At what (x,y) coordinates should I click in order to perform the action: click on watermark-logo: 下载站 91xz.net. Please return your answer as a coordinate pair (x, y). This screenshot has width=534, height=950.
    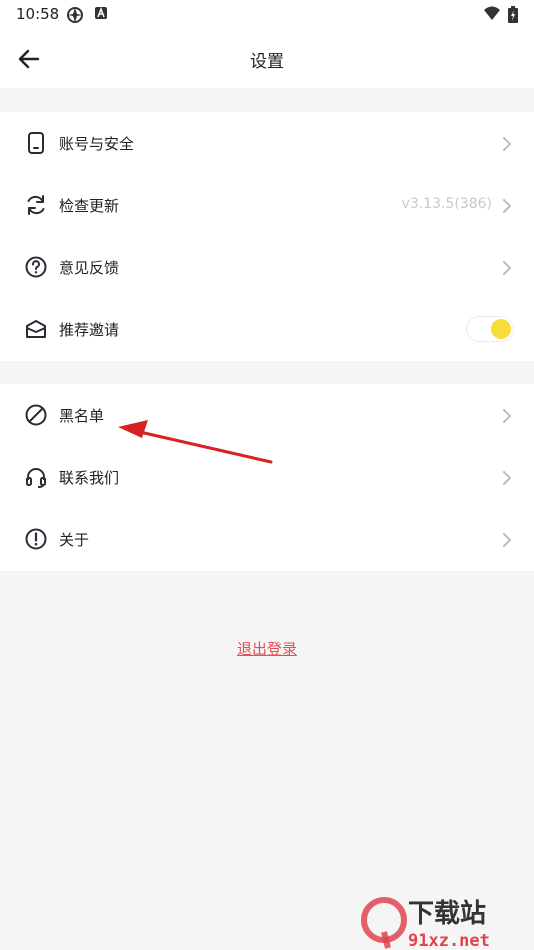
    Looking at the image, I should click on (425, 923).